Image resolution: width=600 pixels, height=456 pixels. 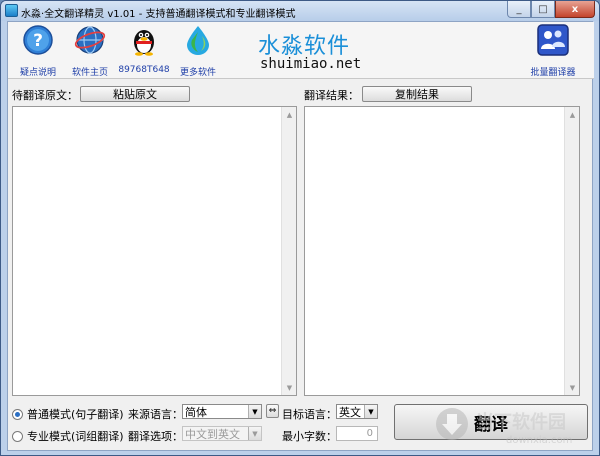 I want to click on more-software-button: 更多软件, so click(x=198, y=51).